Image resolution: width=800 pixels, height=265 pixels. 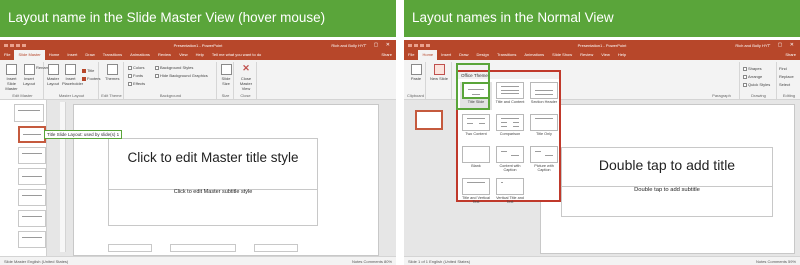 What do you see at coordinates (544, 128) in the screenshot?
I see `layout-title-only: Title Only` at bounding box center [544, 128].